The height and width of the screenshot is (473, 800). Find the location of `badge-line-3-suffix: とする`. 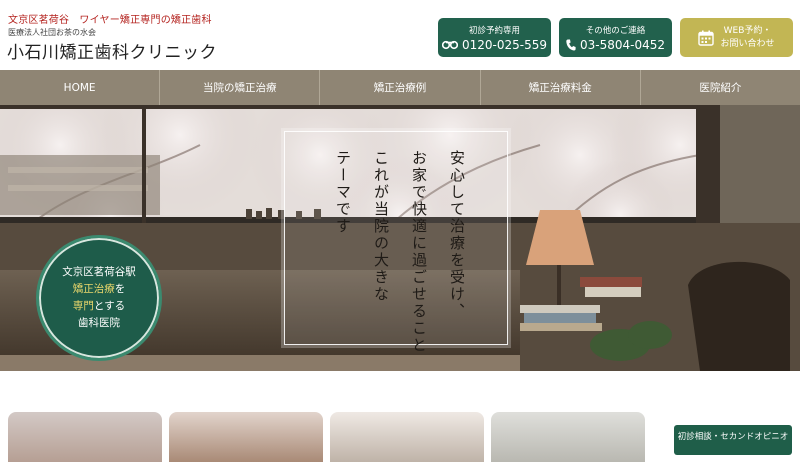

badge-line-3-suffix: とする is located at coordinates (109, 306).